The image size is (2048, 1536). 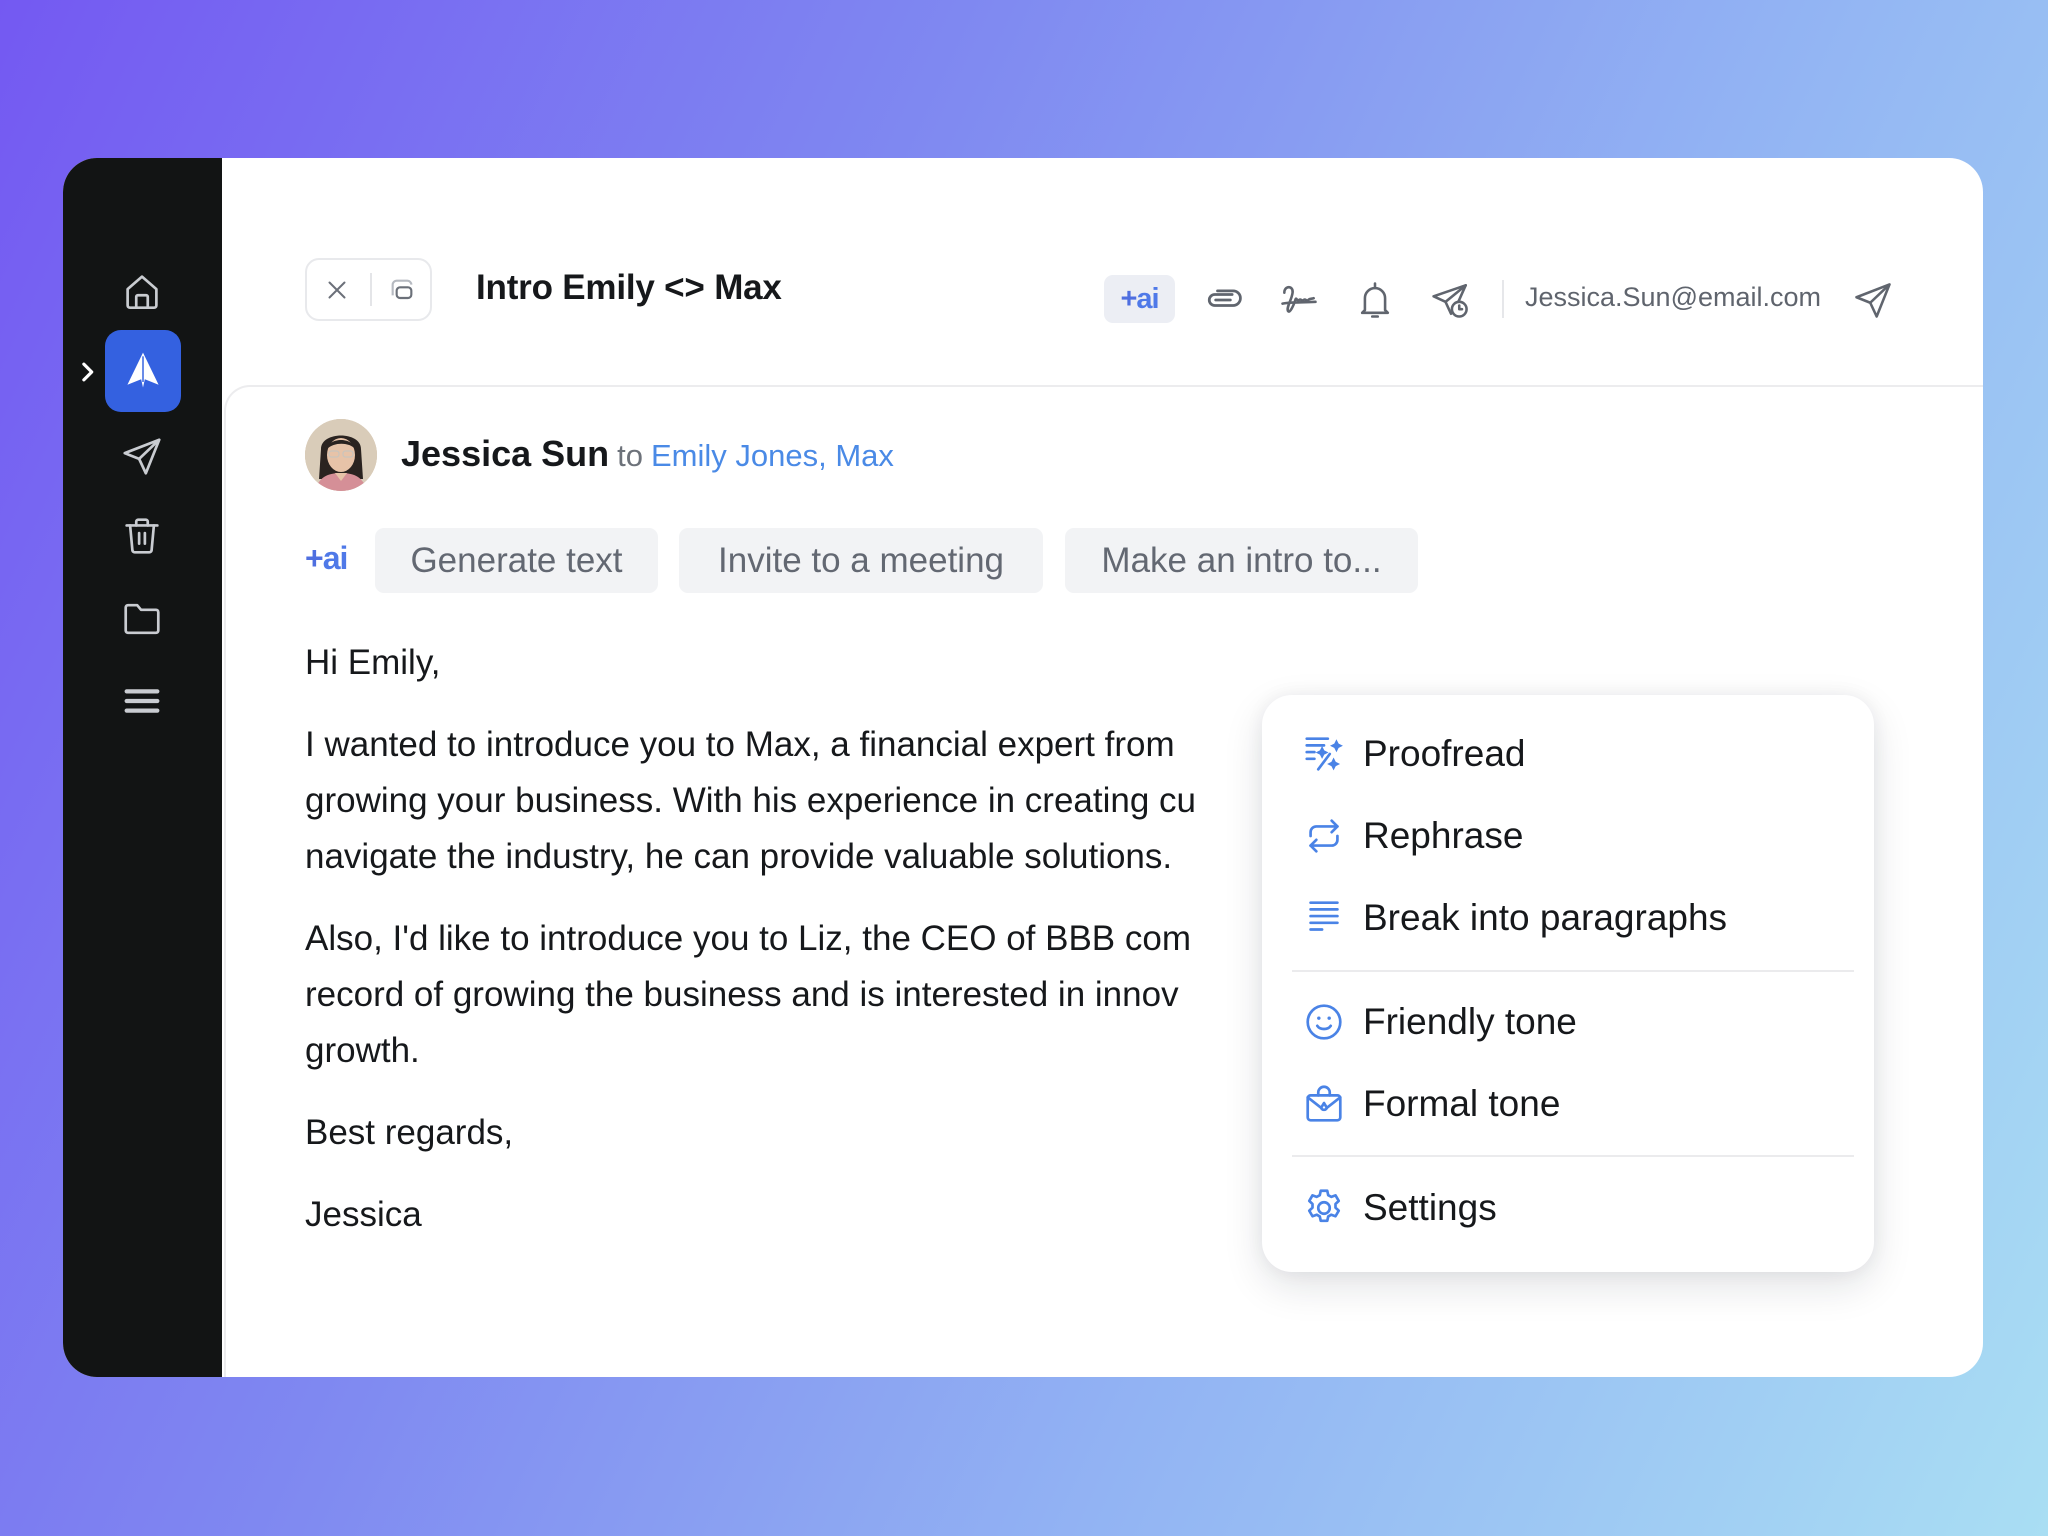 What do you see at coordinates (629, 287) in the screenshot?
I see `draft-subject-title: Intro Emily <> Max` at bounding box center [629, 287].